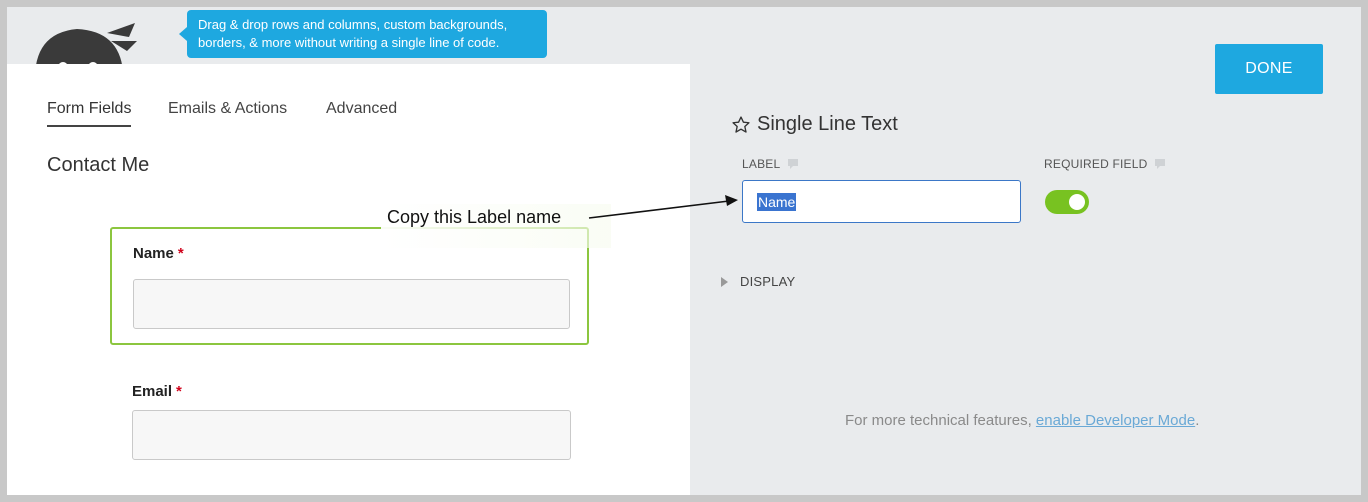 The height and width of the screenshot is (502, 1368). Describe the element at coordinates (153, 253) in the screenshot. I see `name-label-text: Name` at that location.